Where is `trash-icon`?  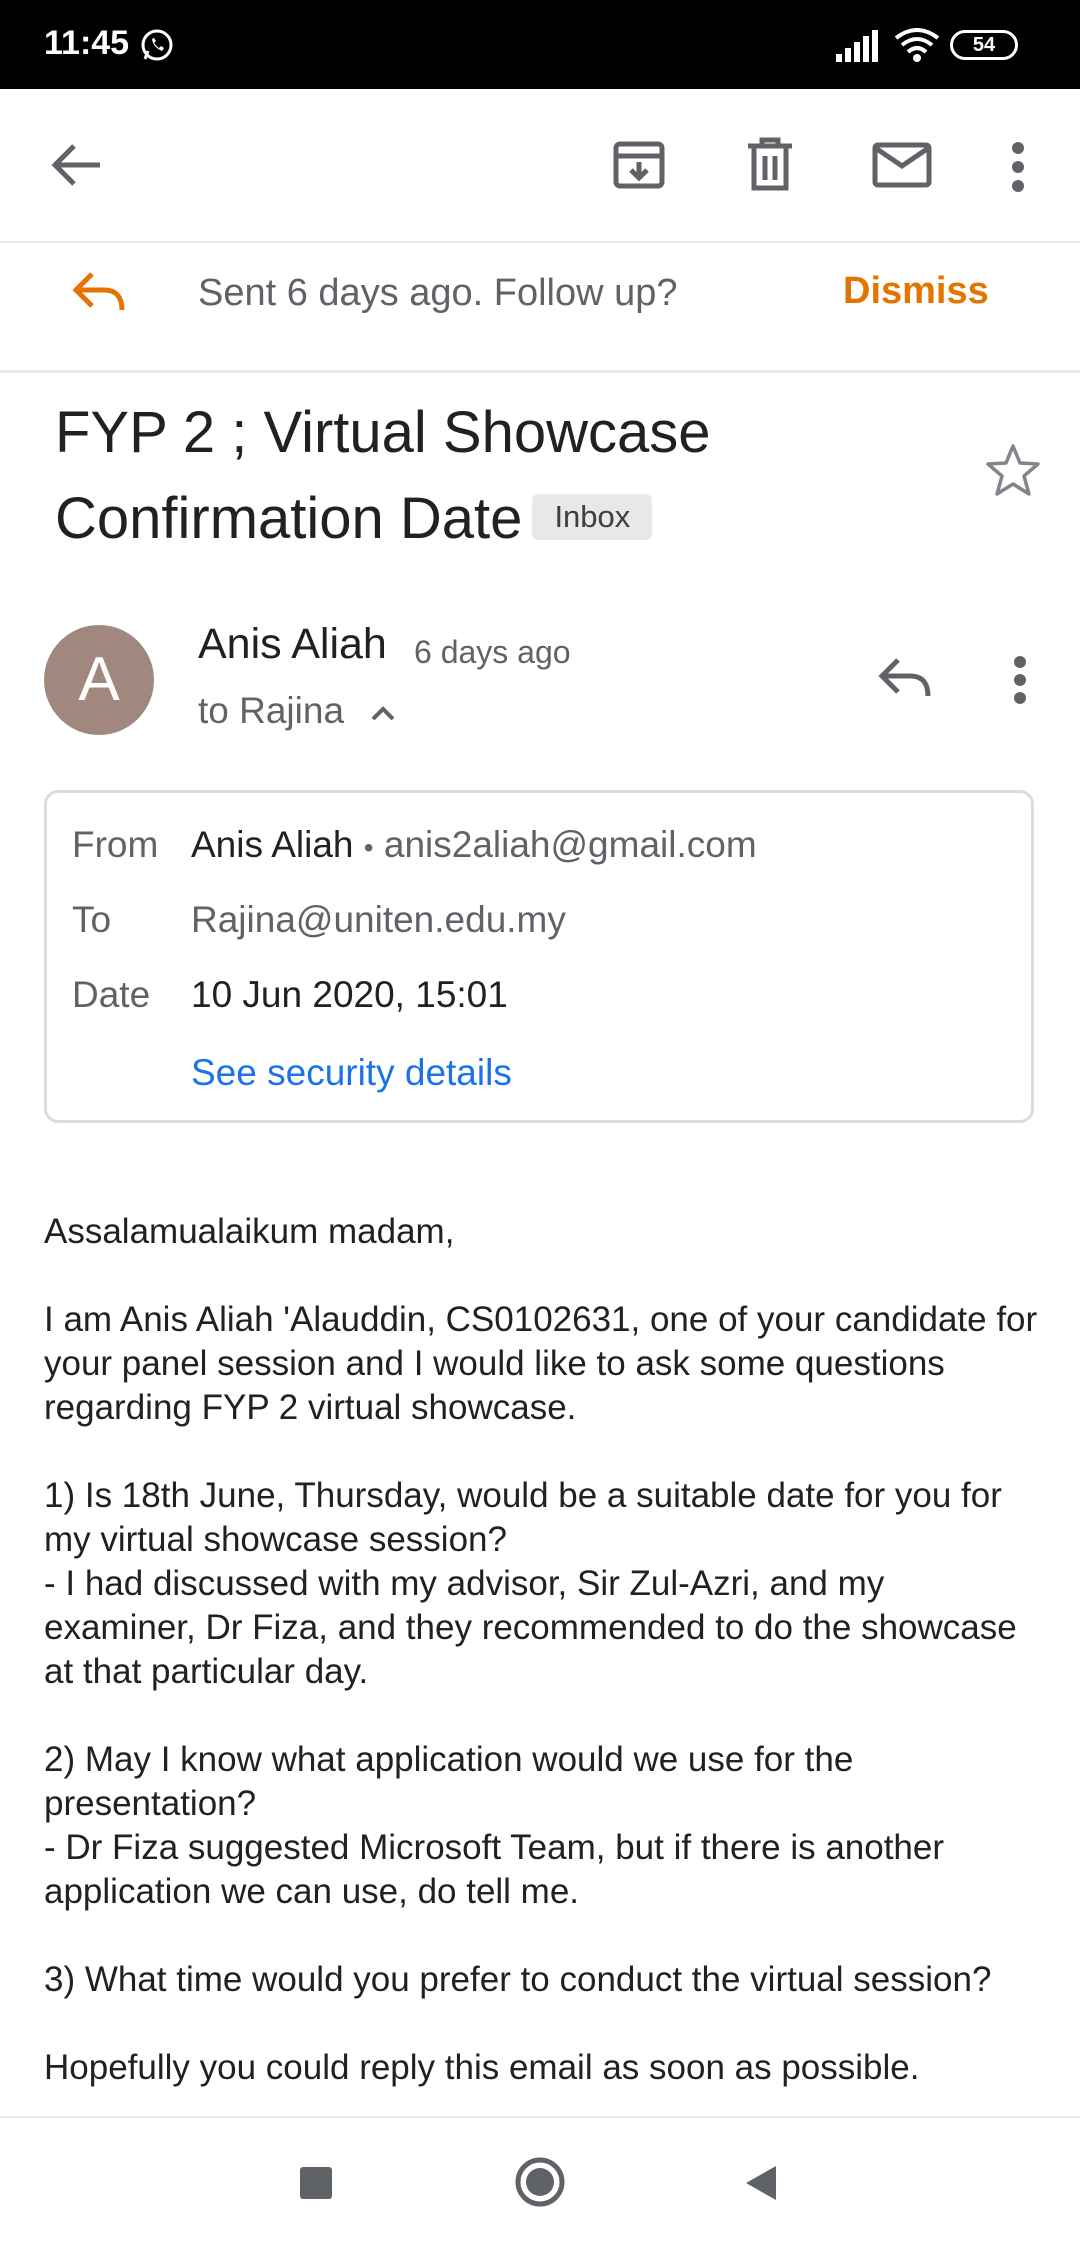
trash-icon is located at coordinates (770, 164).